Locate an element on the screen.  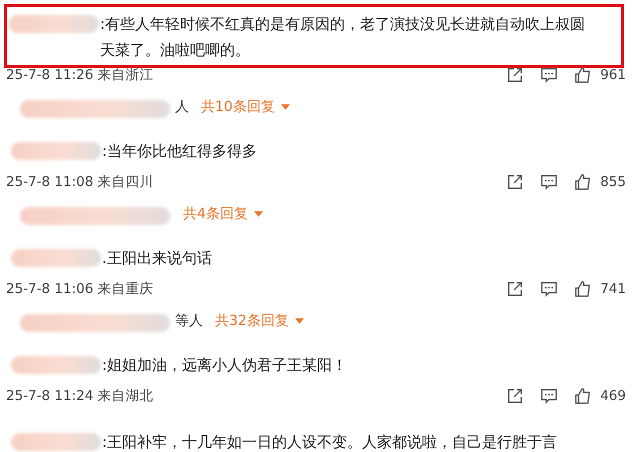
comment-time: 25-7-8 11:26 来自浙江 is located at coordinates (80, 75).